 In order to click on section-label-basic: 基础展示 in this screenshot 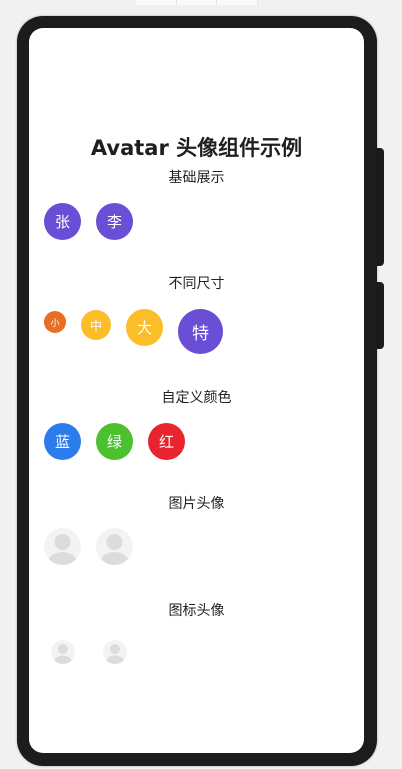, I will do `click(196, 178)`.